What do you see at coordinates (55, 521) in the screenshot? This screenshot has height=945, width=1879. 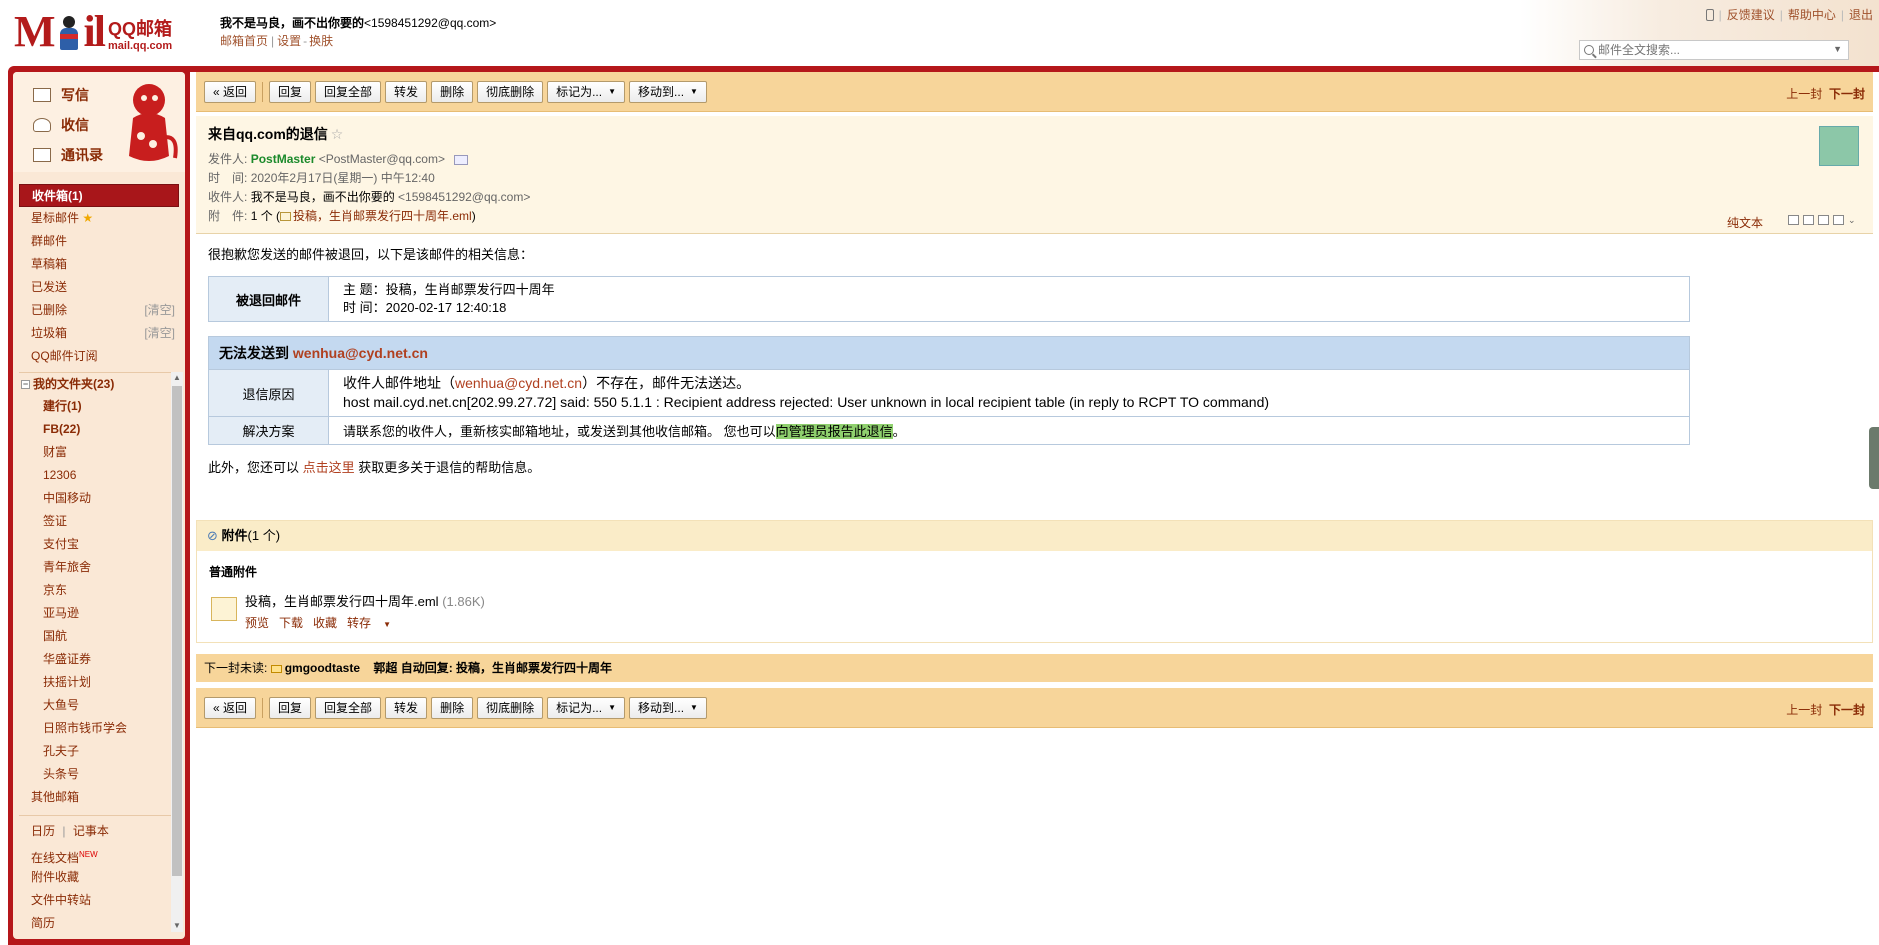 I see `folder-custom-label: 签证` at bounding box center [55, 521].